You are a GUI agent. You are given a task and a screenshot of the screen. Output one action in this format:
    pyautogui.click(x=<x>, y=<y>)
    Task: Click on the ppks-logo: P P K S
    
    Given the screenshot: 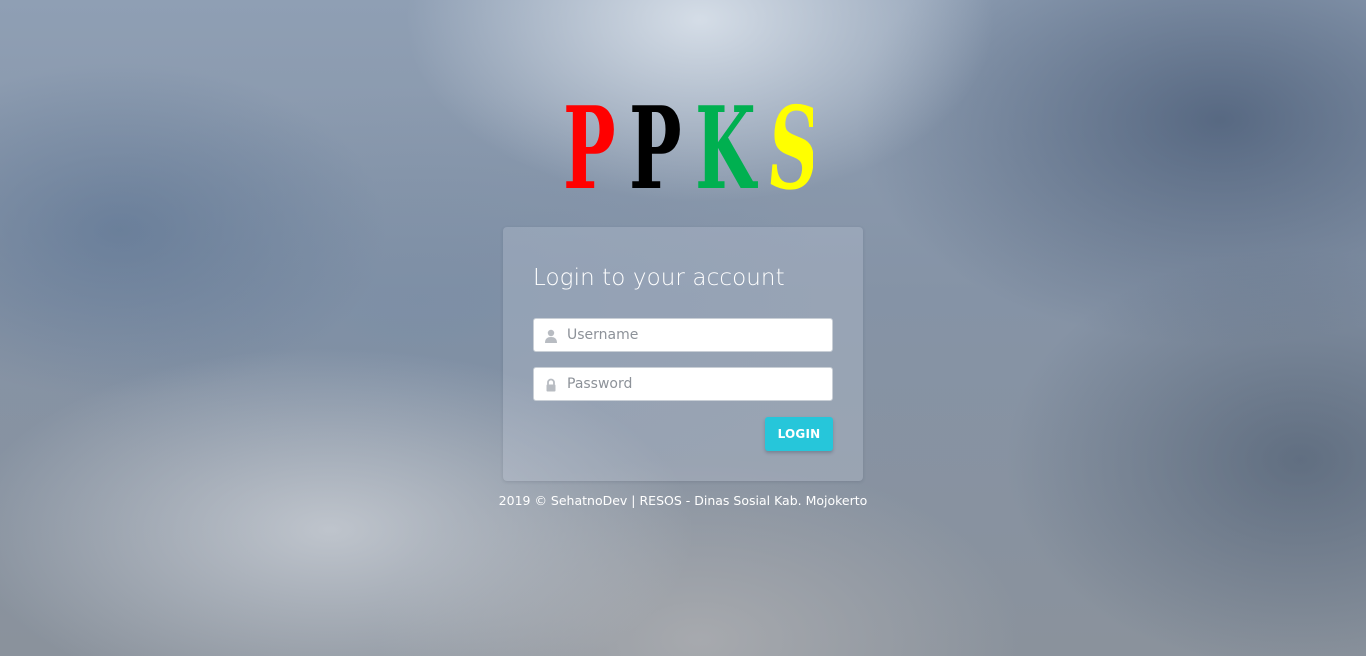 What is the action you would take?
    pyautogui.click(x=688, y=132)
    